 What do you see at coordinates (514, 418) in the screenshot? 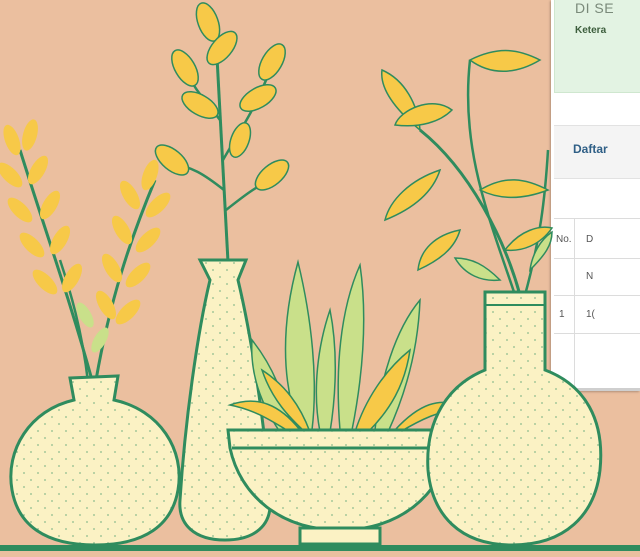
I see `bottle-vase` at bounding box center [514, 418].